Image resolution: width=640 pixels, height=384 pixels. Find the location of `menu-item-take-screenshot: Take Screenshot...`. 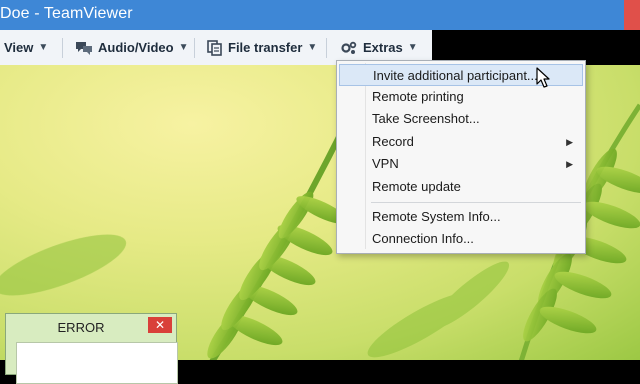

menu-item-take-screenshot: Take Screenshot... is located at coordinates (461, 119).